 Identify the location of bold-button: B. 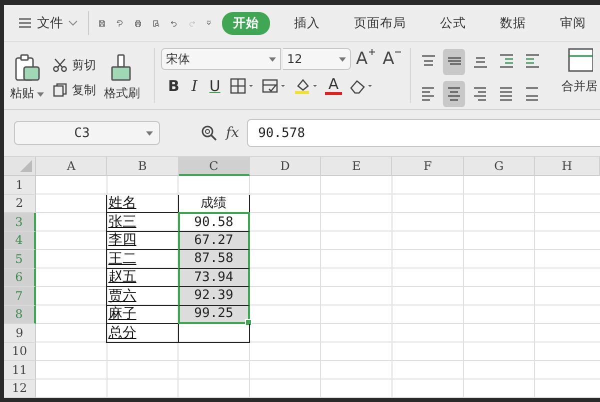
(173, 85).